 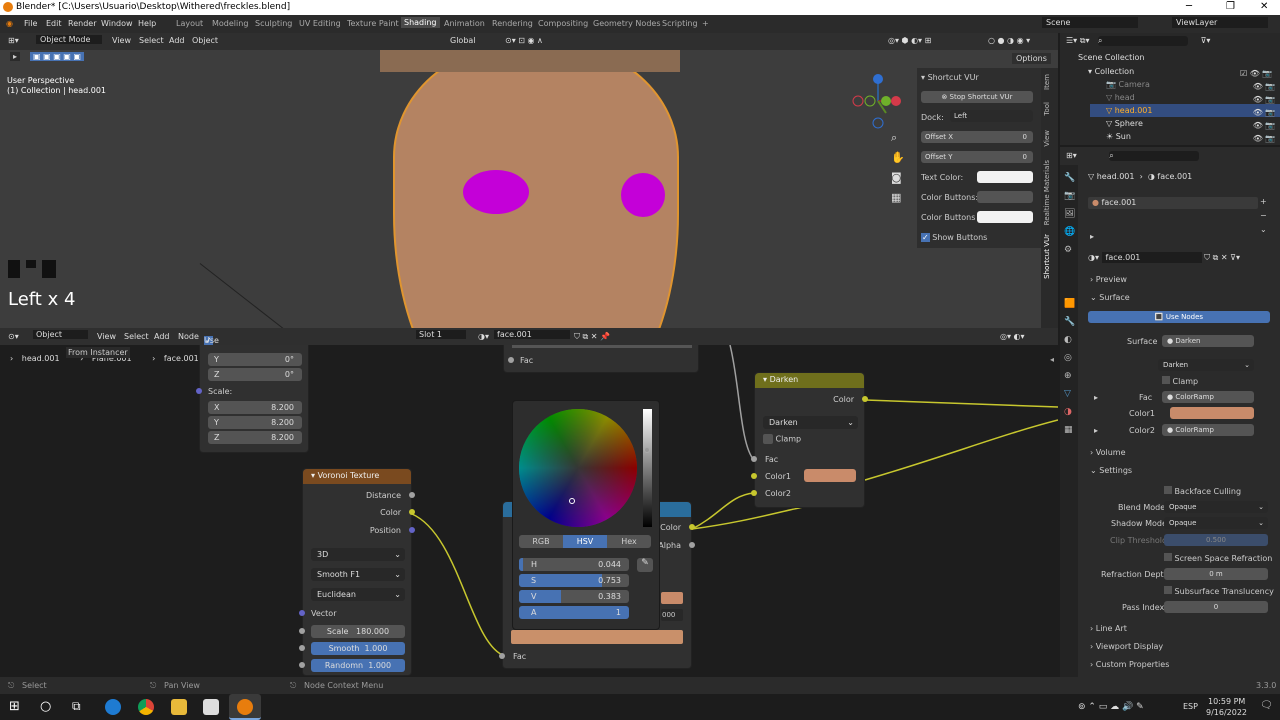 I want to click on filter-icon: ⊽▾, so click(x=1206, y=40).